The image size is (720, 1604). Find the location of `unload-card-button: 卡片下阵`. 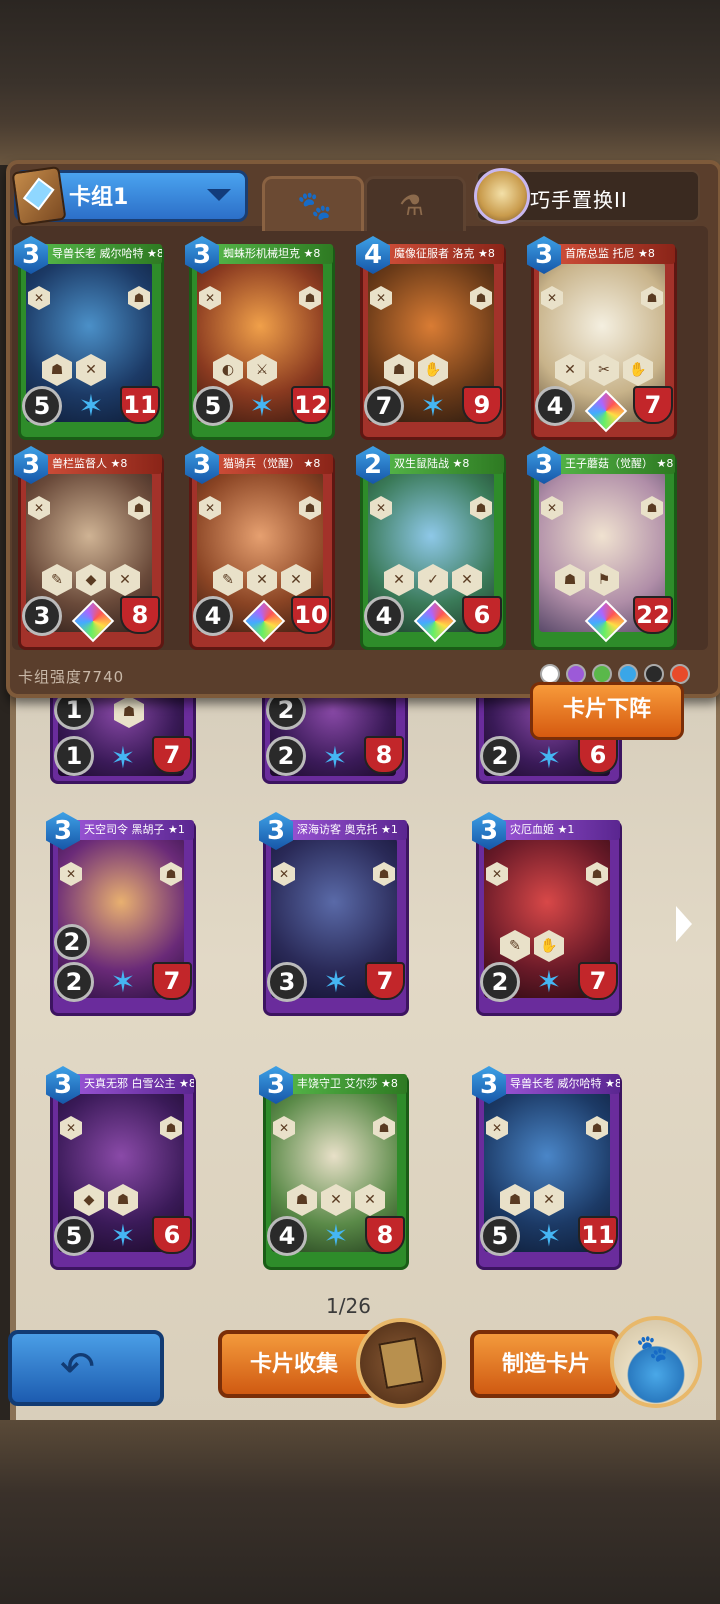

unload-card-button: 卡片下阵 is located at coordinates (607, 711).